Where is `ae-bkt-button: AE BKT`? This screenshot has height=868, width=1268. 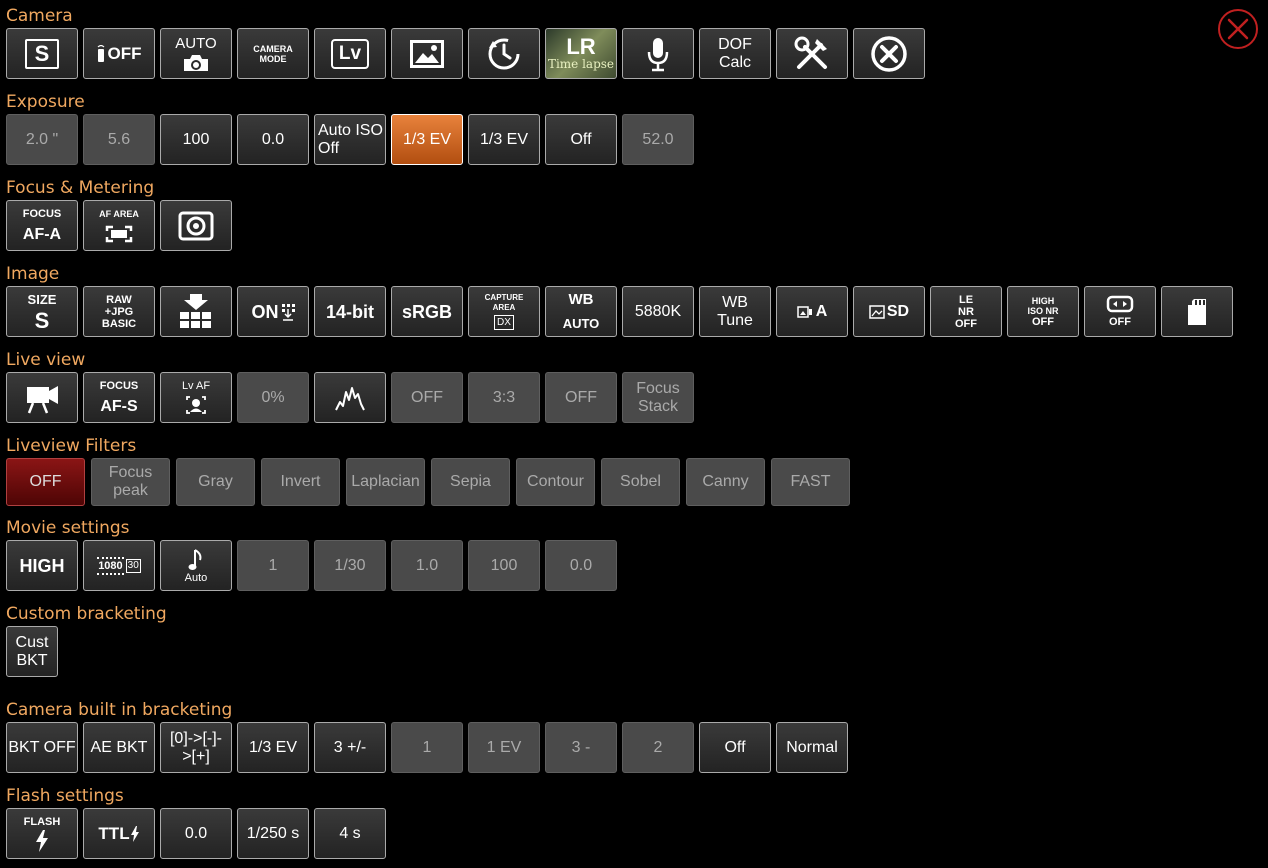 ae-bkt-button: AE BKT is located at coordinates (119, 747).